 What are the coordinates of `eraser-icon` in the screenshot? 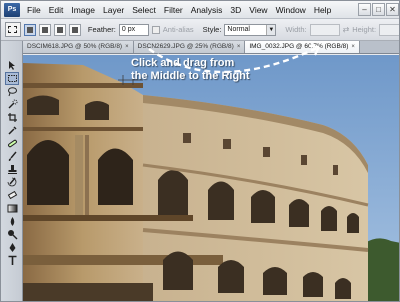 It's located at (12, 195).